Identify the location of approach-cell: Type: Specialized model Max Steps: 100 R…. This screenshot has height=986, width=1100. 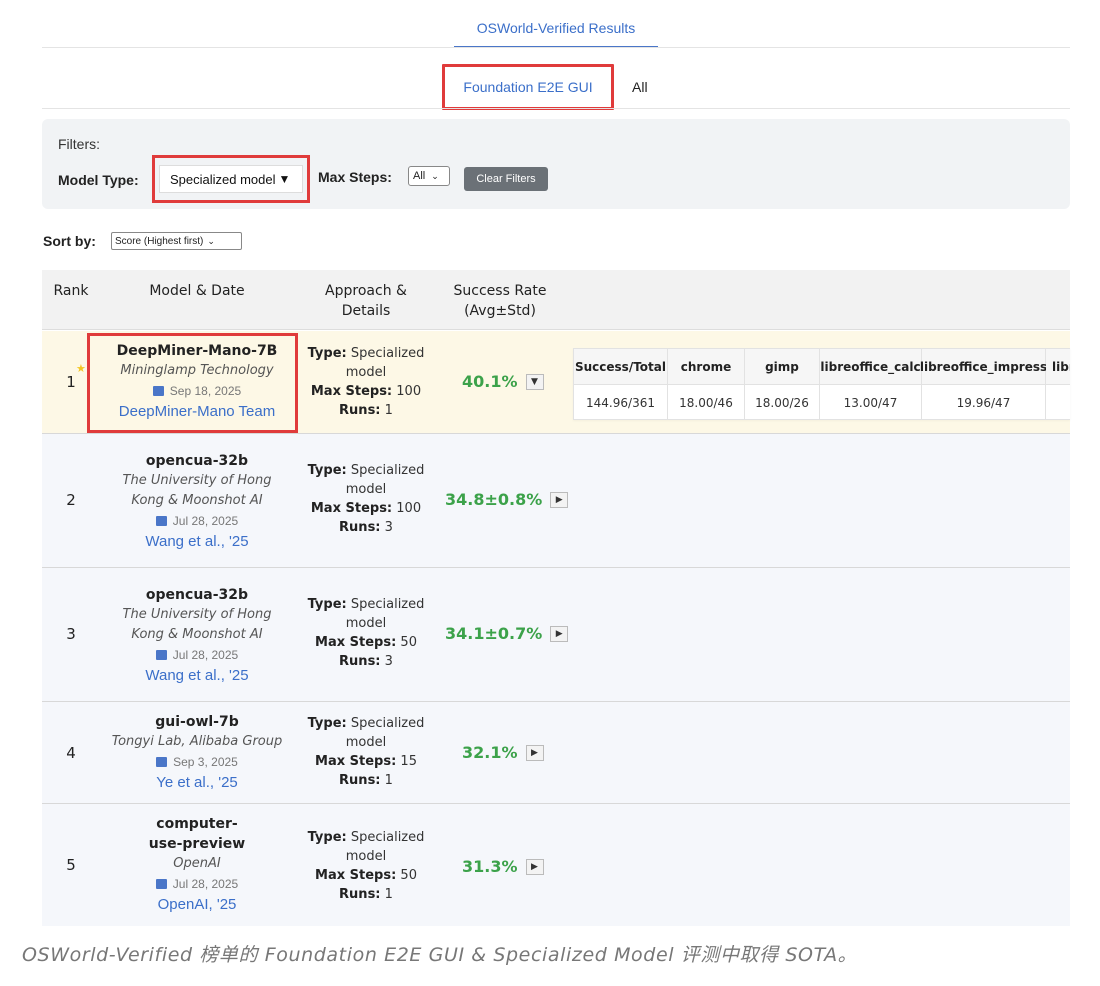
(366, 382).